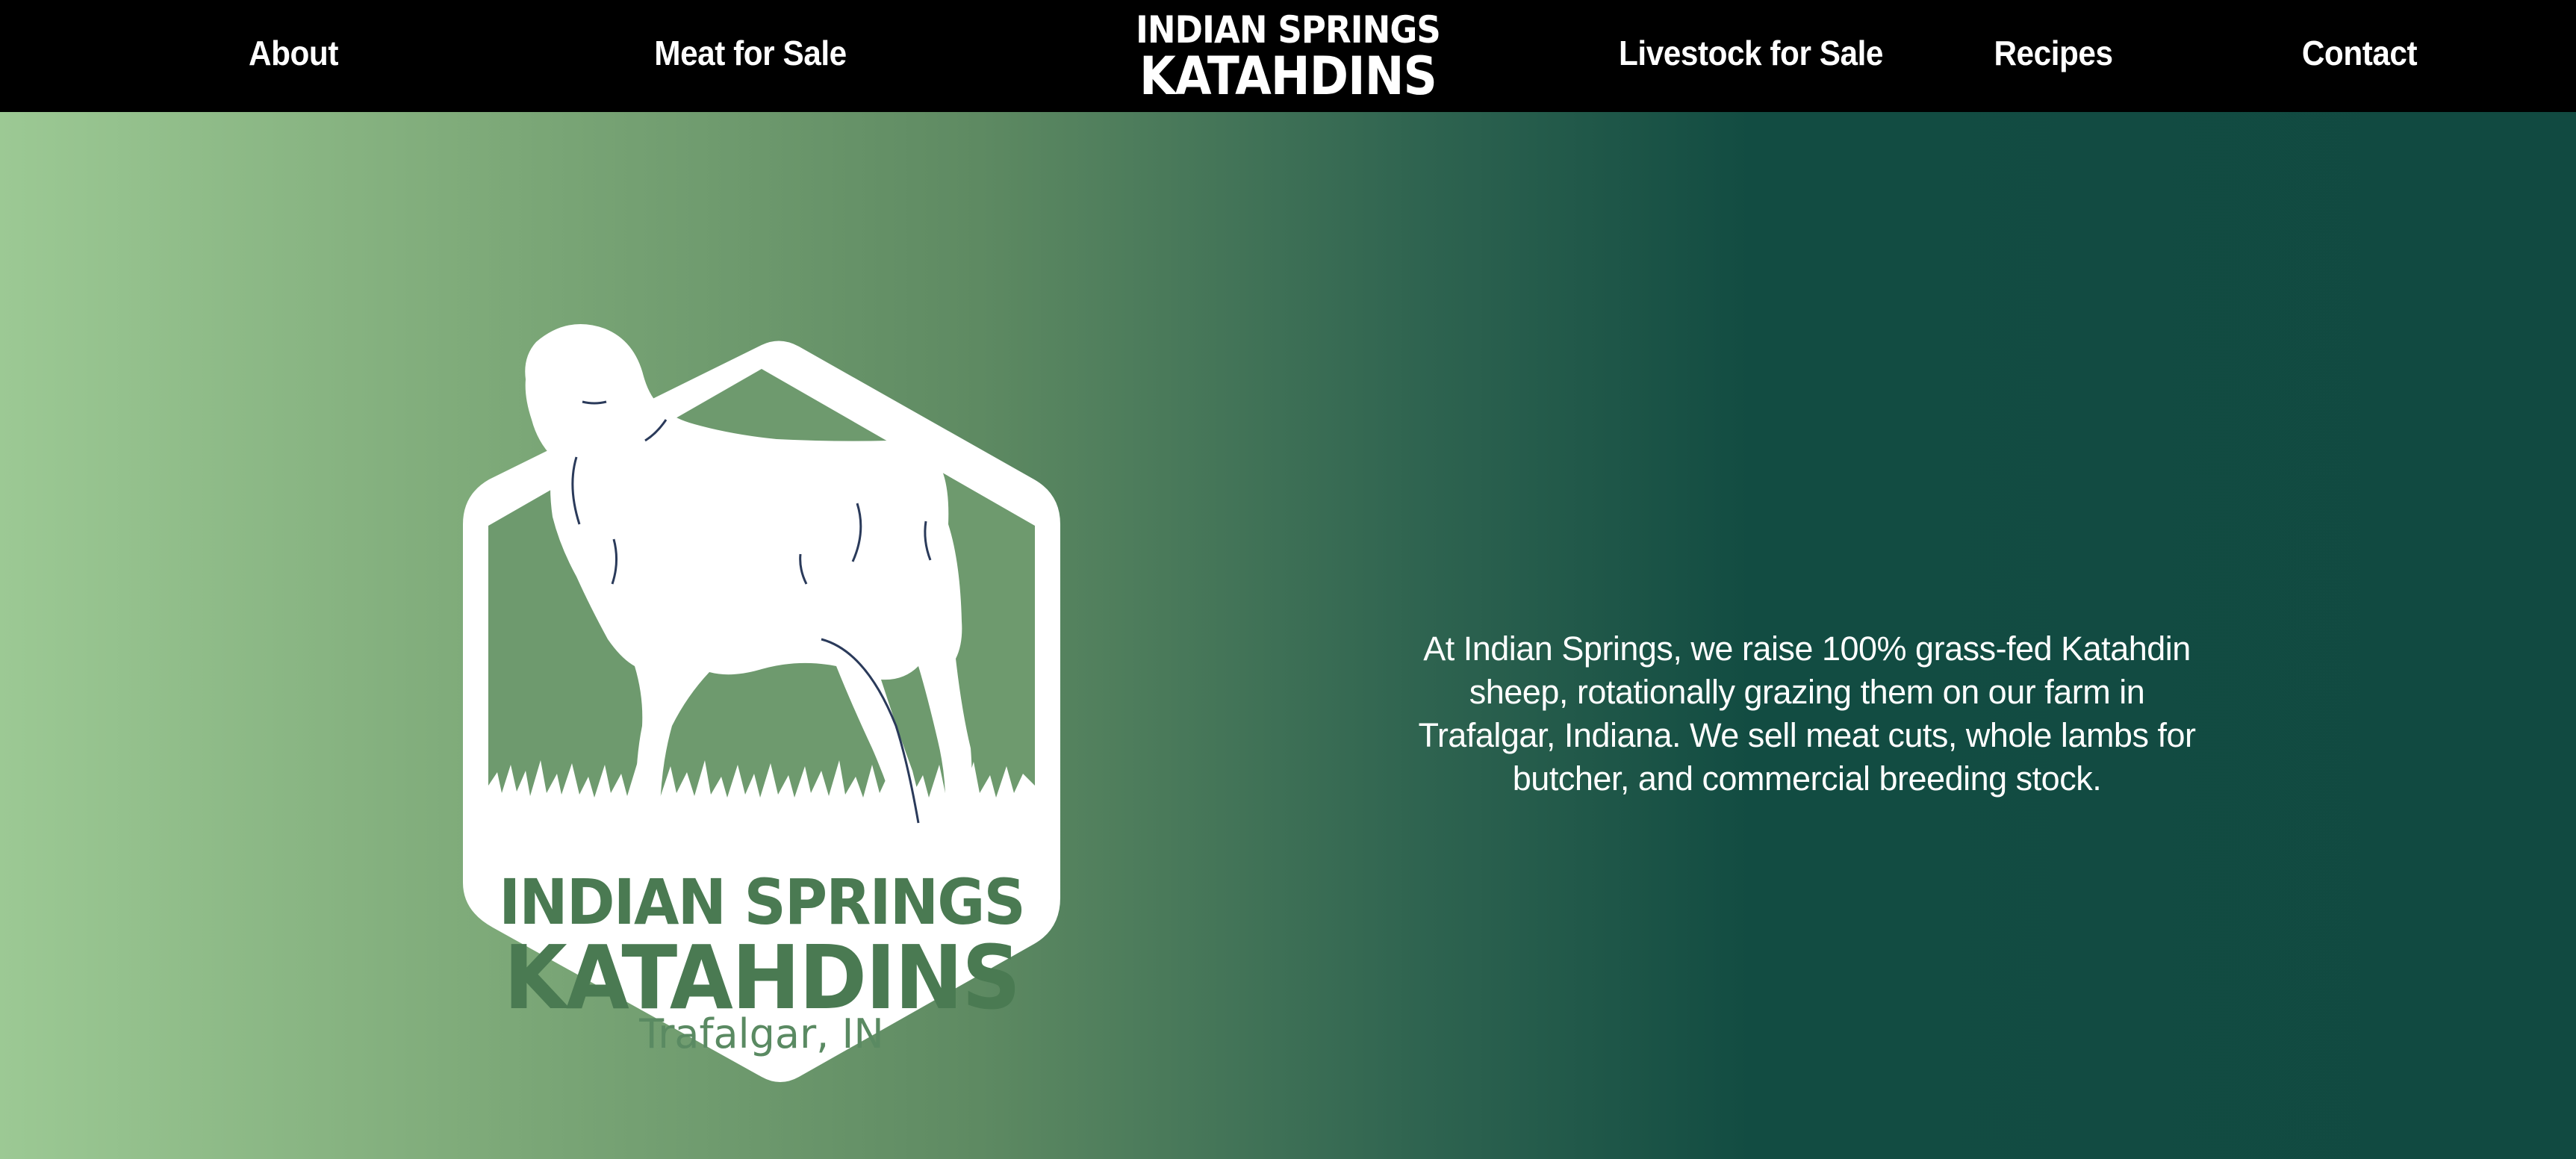 Image resolution: width=2576 pixels, height=1159 pixels. What do you see at coordinates (2359, 53) in the screenshot?
I see `nav-link-contact: Contact` at bounding box center [2359, 53].